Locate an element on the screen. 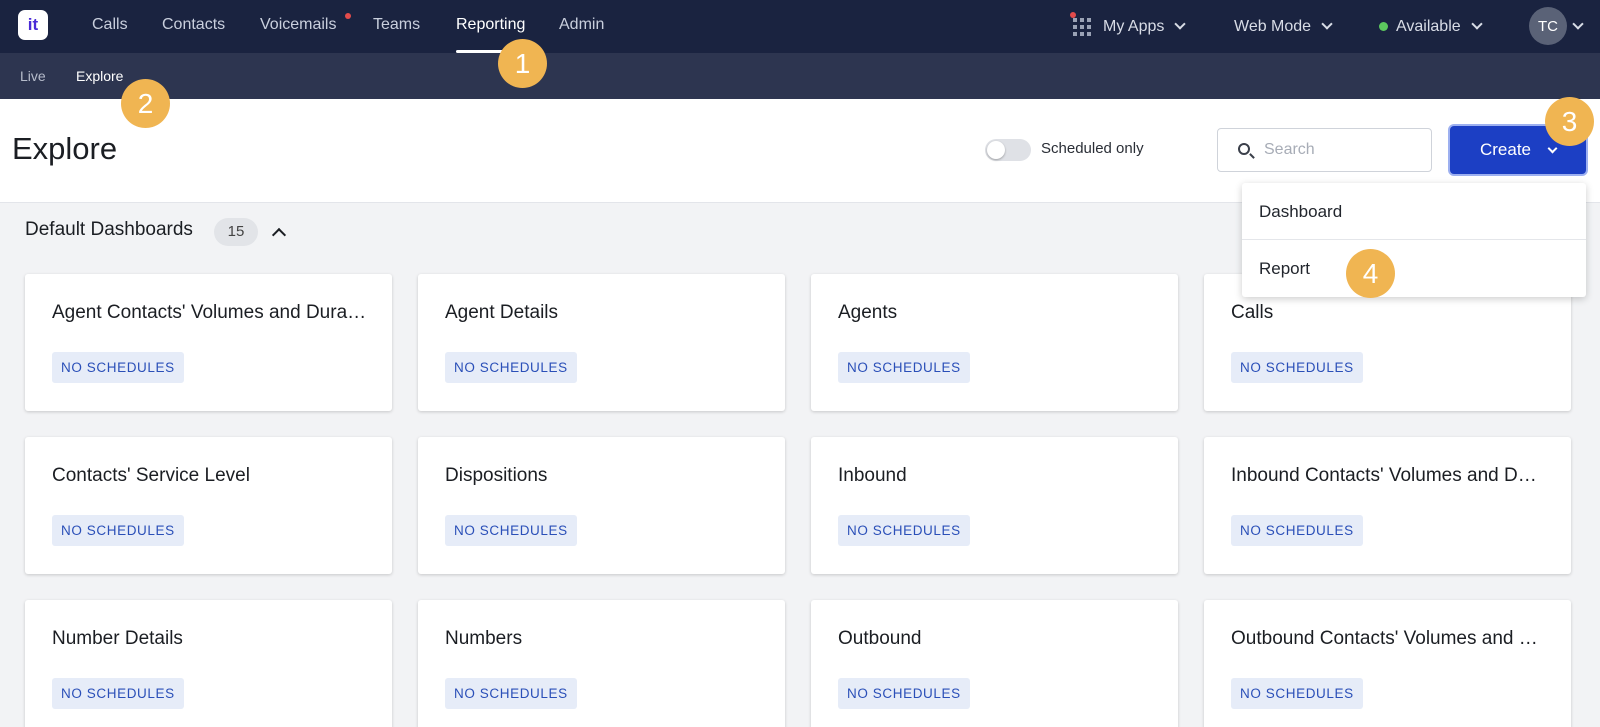  search-box is located at coordinates (1324, 150).